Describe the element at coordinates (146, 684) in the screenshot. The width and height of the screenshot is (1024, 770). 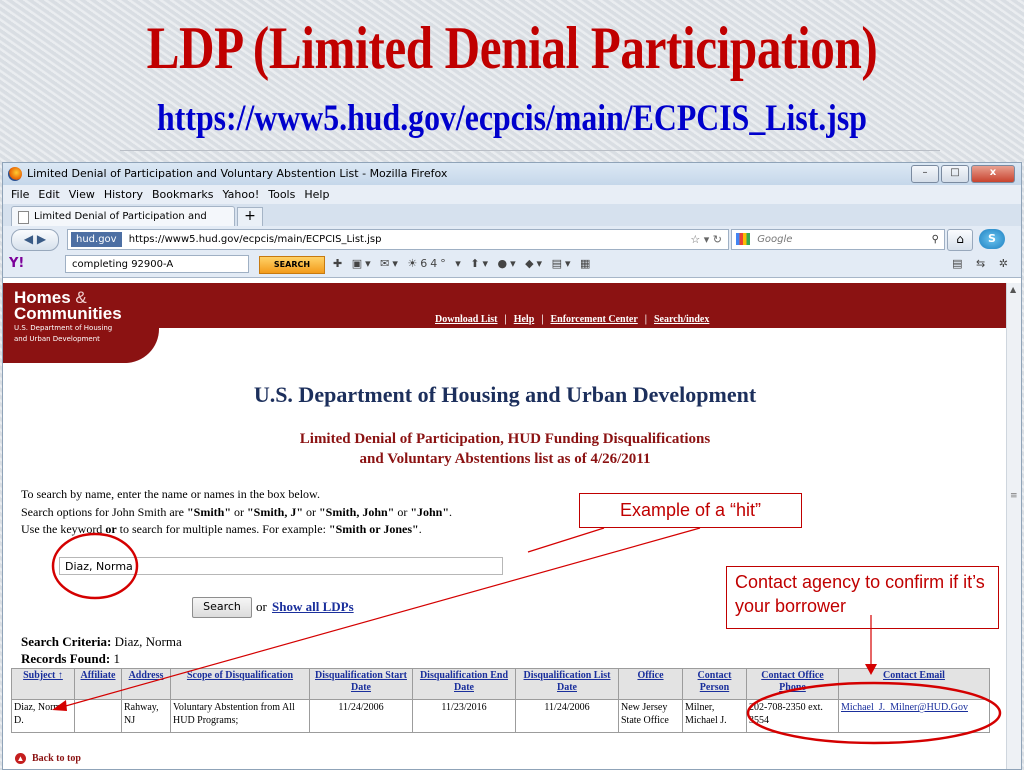
I see `column-address: Address` at that location.